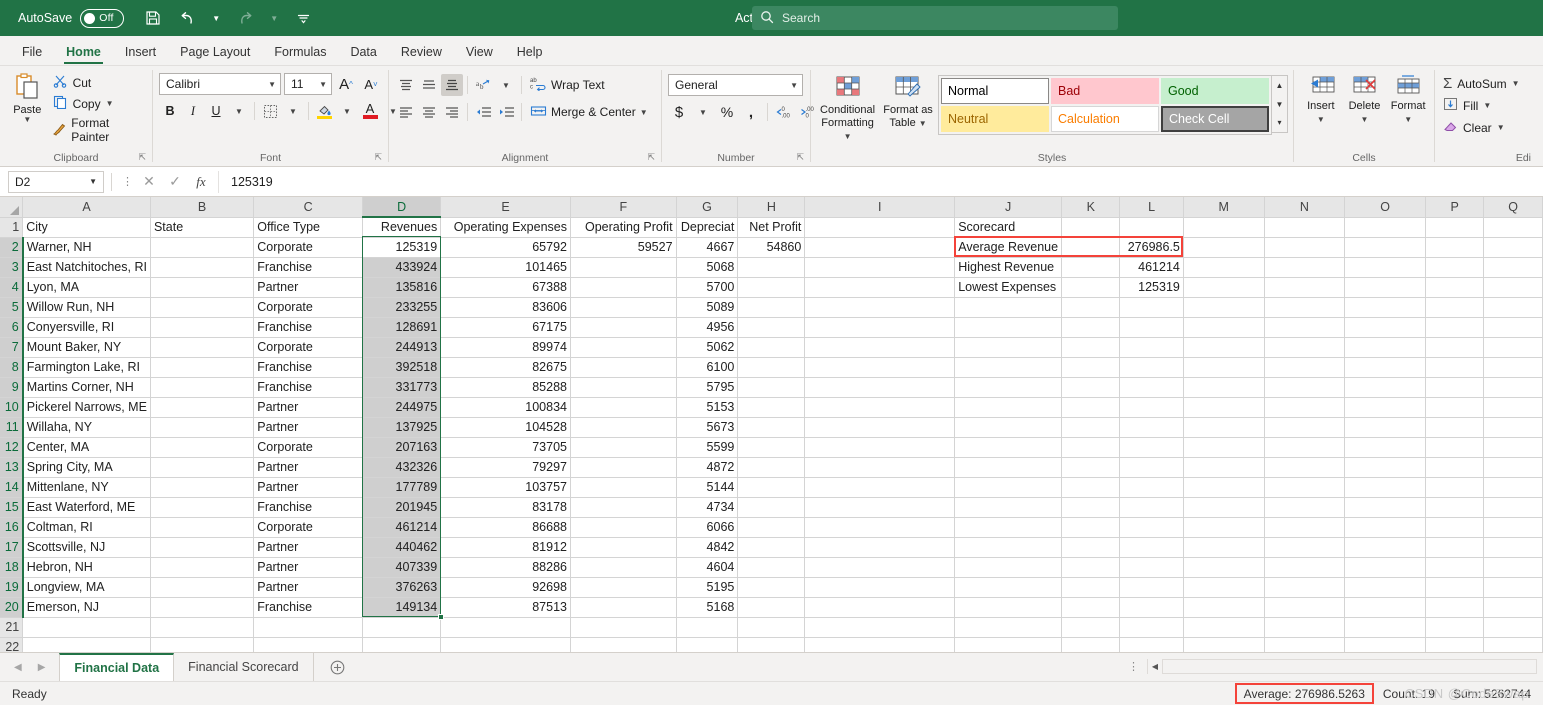 This screenshot has width=1543, height=725. What do you see at coordinates (86, 427) in the screenshot?
I see `cell-A11: Willaha, NY` at bounding box center [86, 427].